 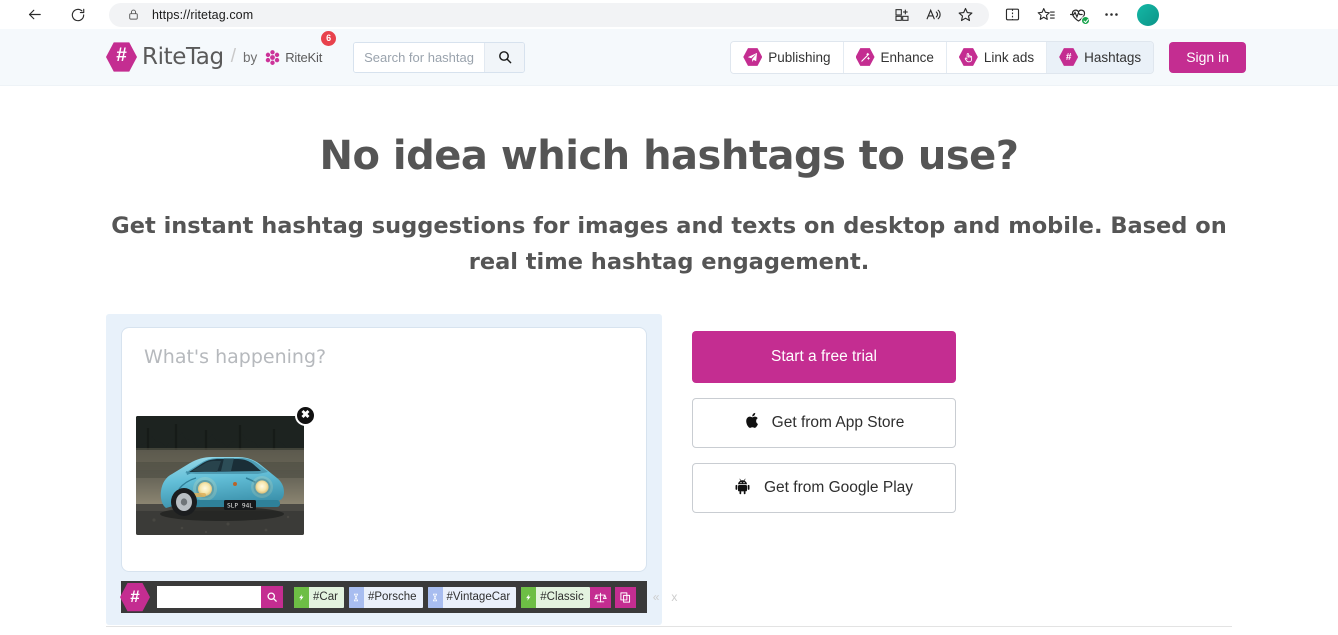 I want to click on nav-item-link-ads: Link ads, so click(x=997, y=57).